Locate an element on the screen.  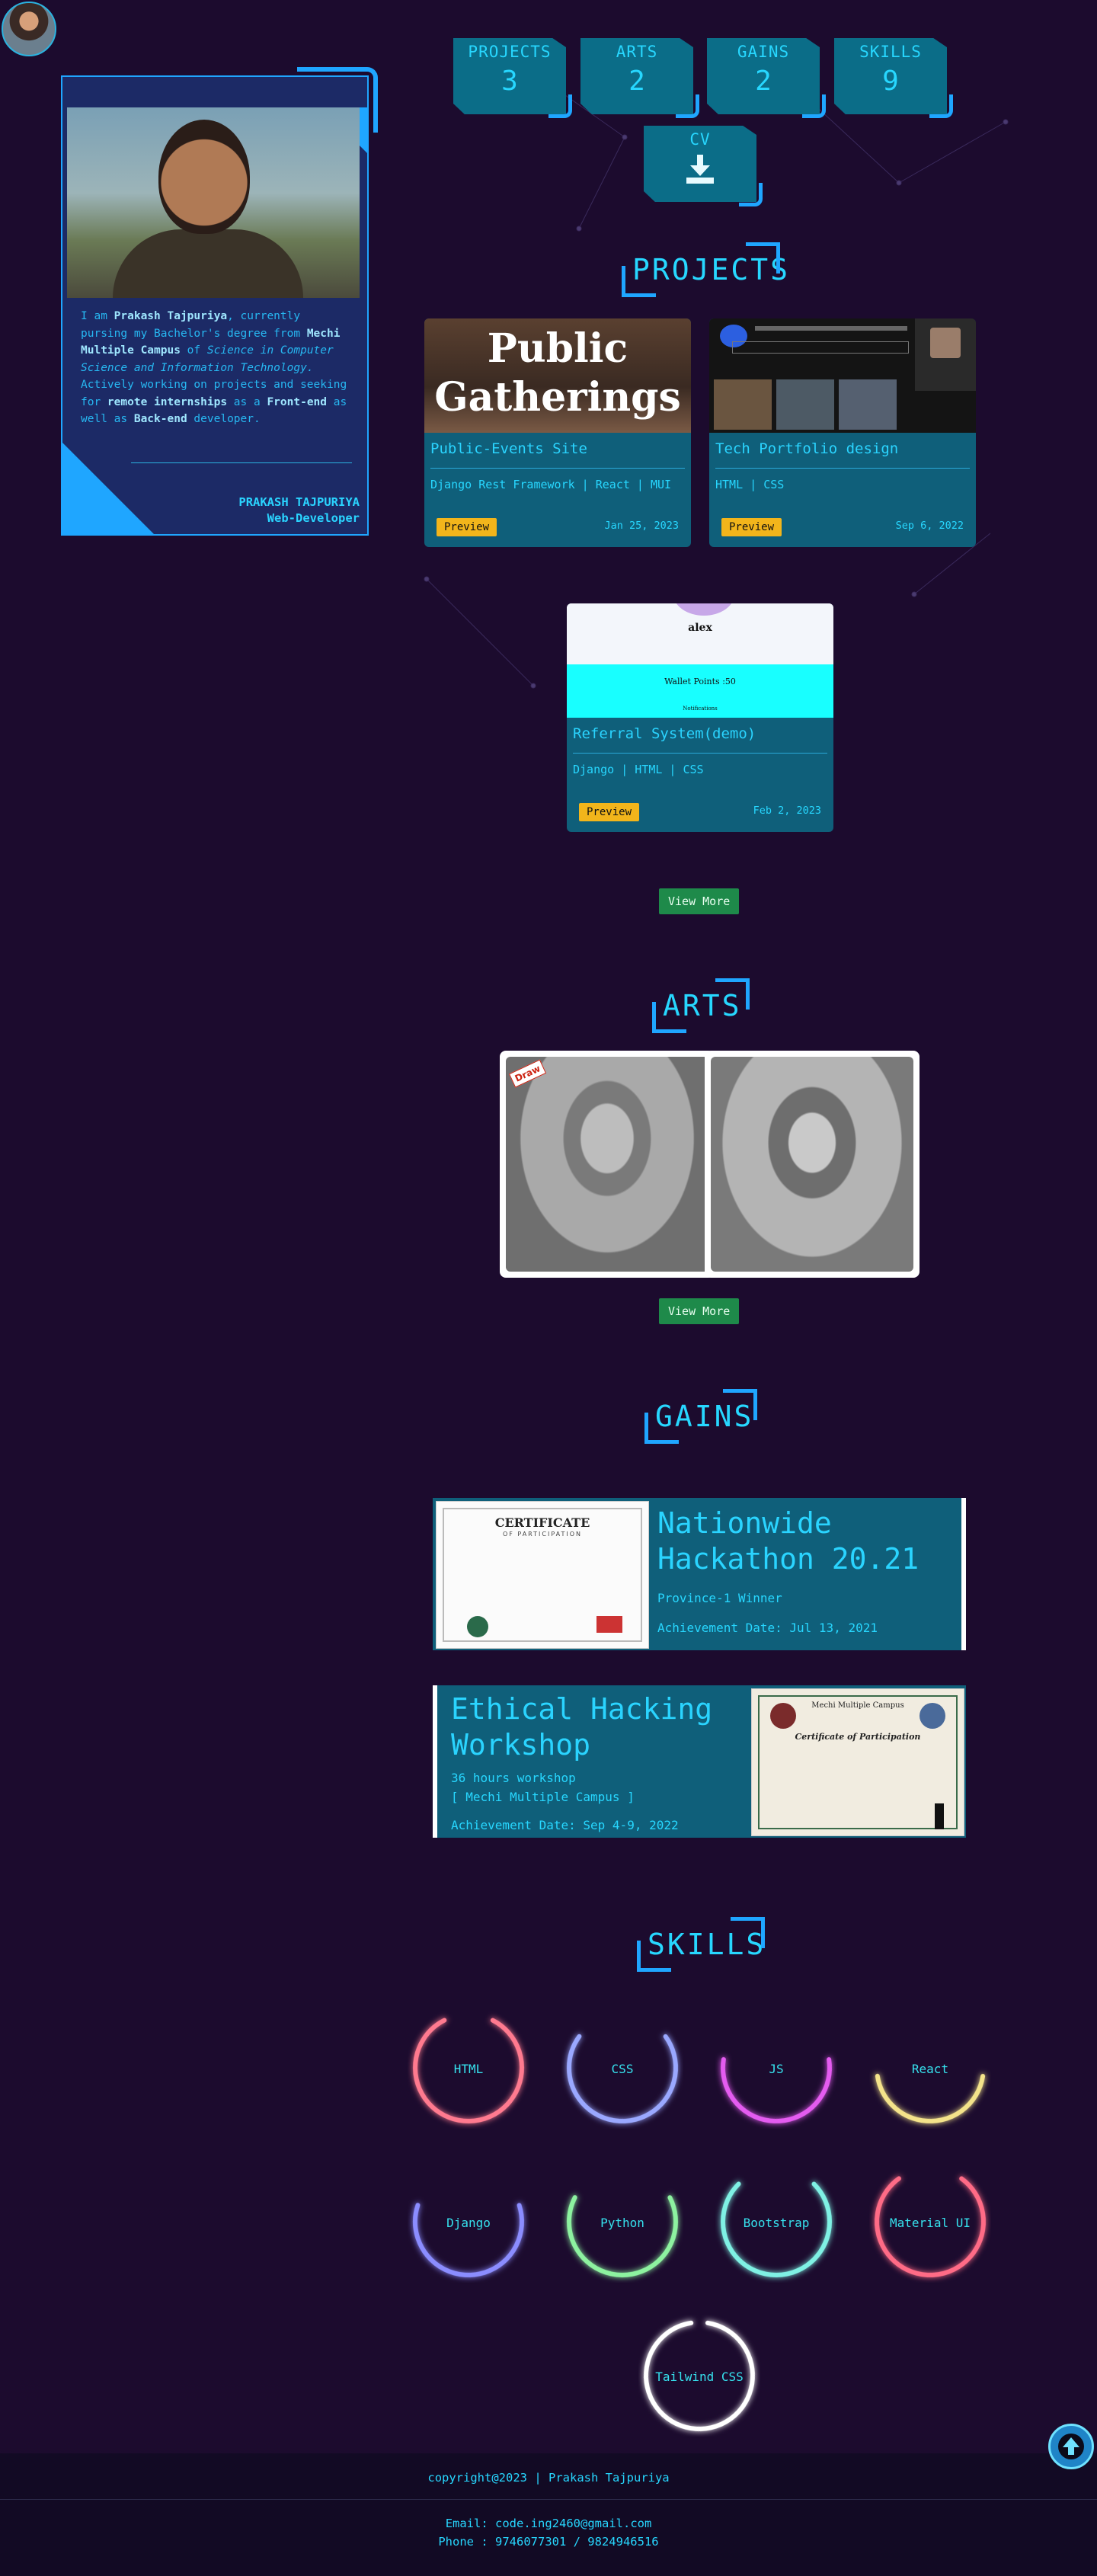
skill-label: Material UI is located at coordinates (930, 2223).